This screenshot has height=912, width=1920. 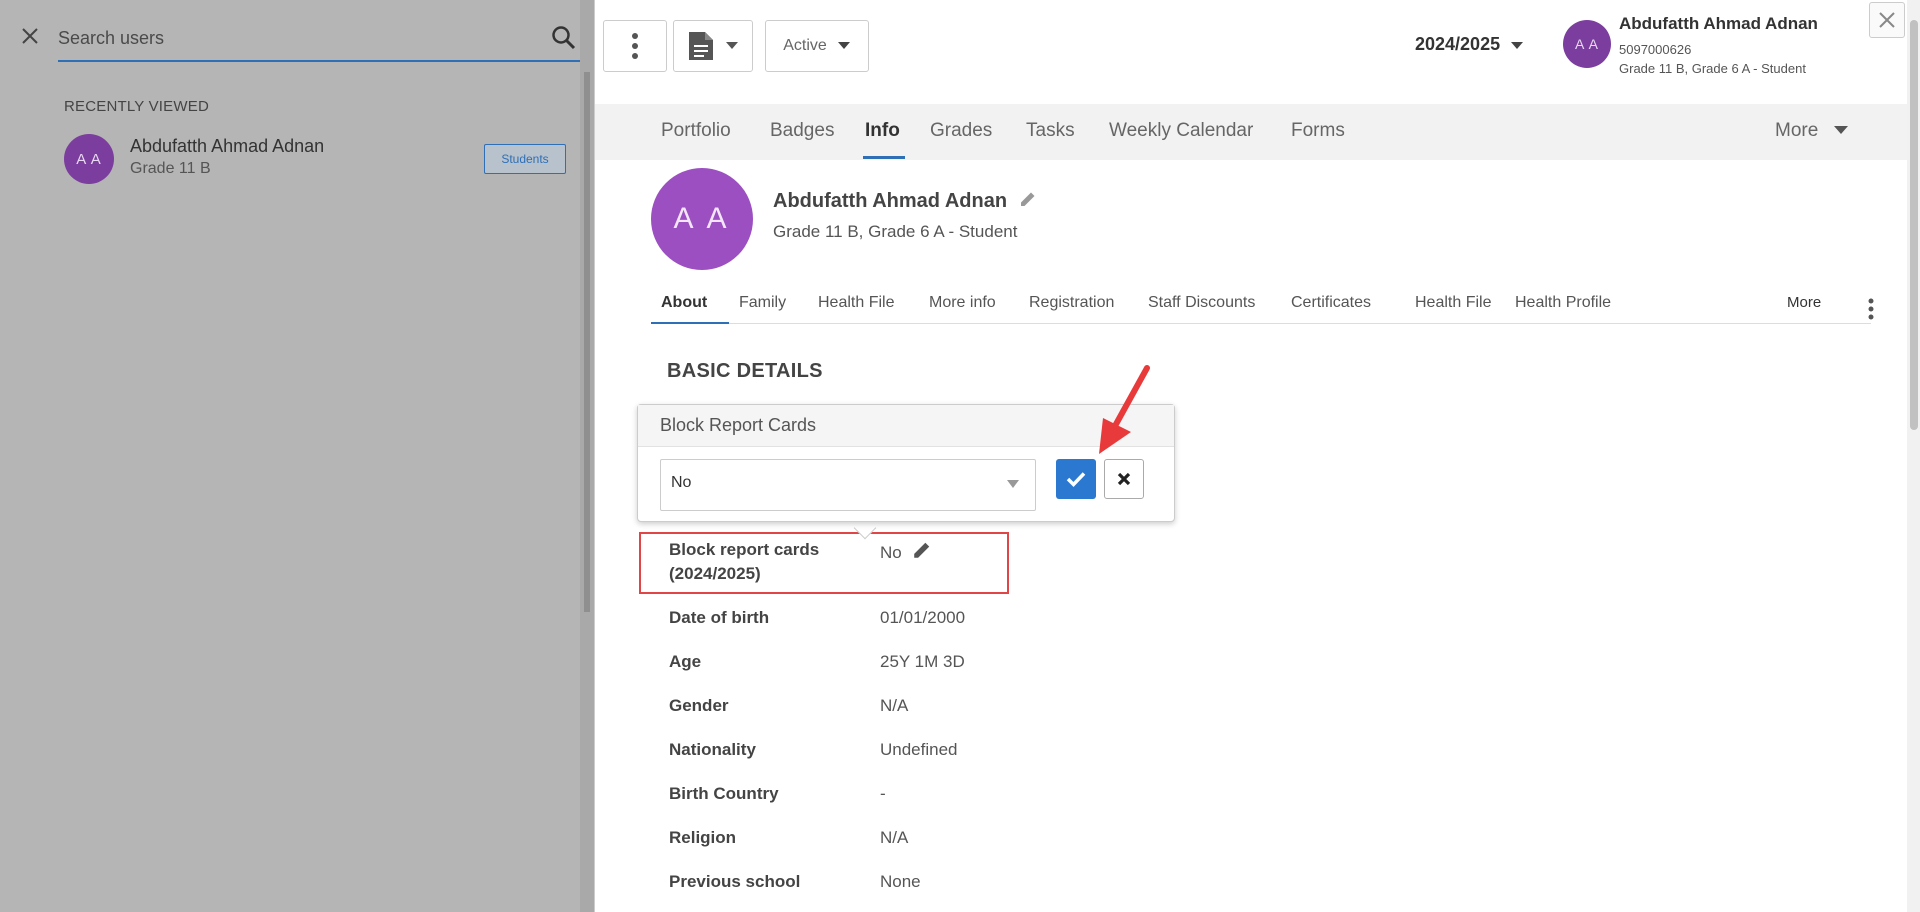 I want to click on profile-avatar: A A, so click(x=702, y=219).